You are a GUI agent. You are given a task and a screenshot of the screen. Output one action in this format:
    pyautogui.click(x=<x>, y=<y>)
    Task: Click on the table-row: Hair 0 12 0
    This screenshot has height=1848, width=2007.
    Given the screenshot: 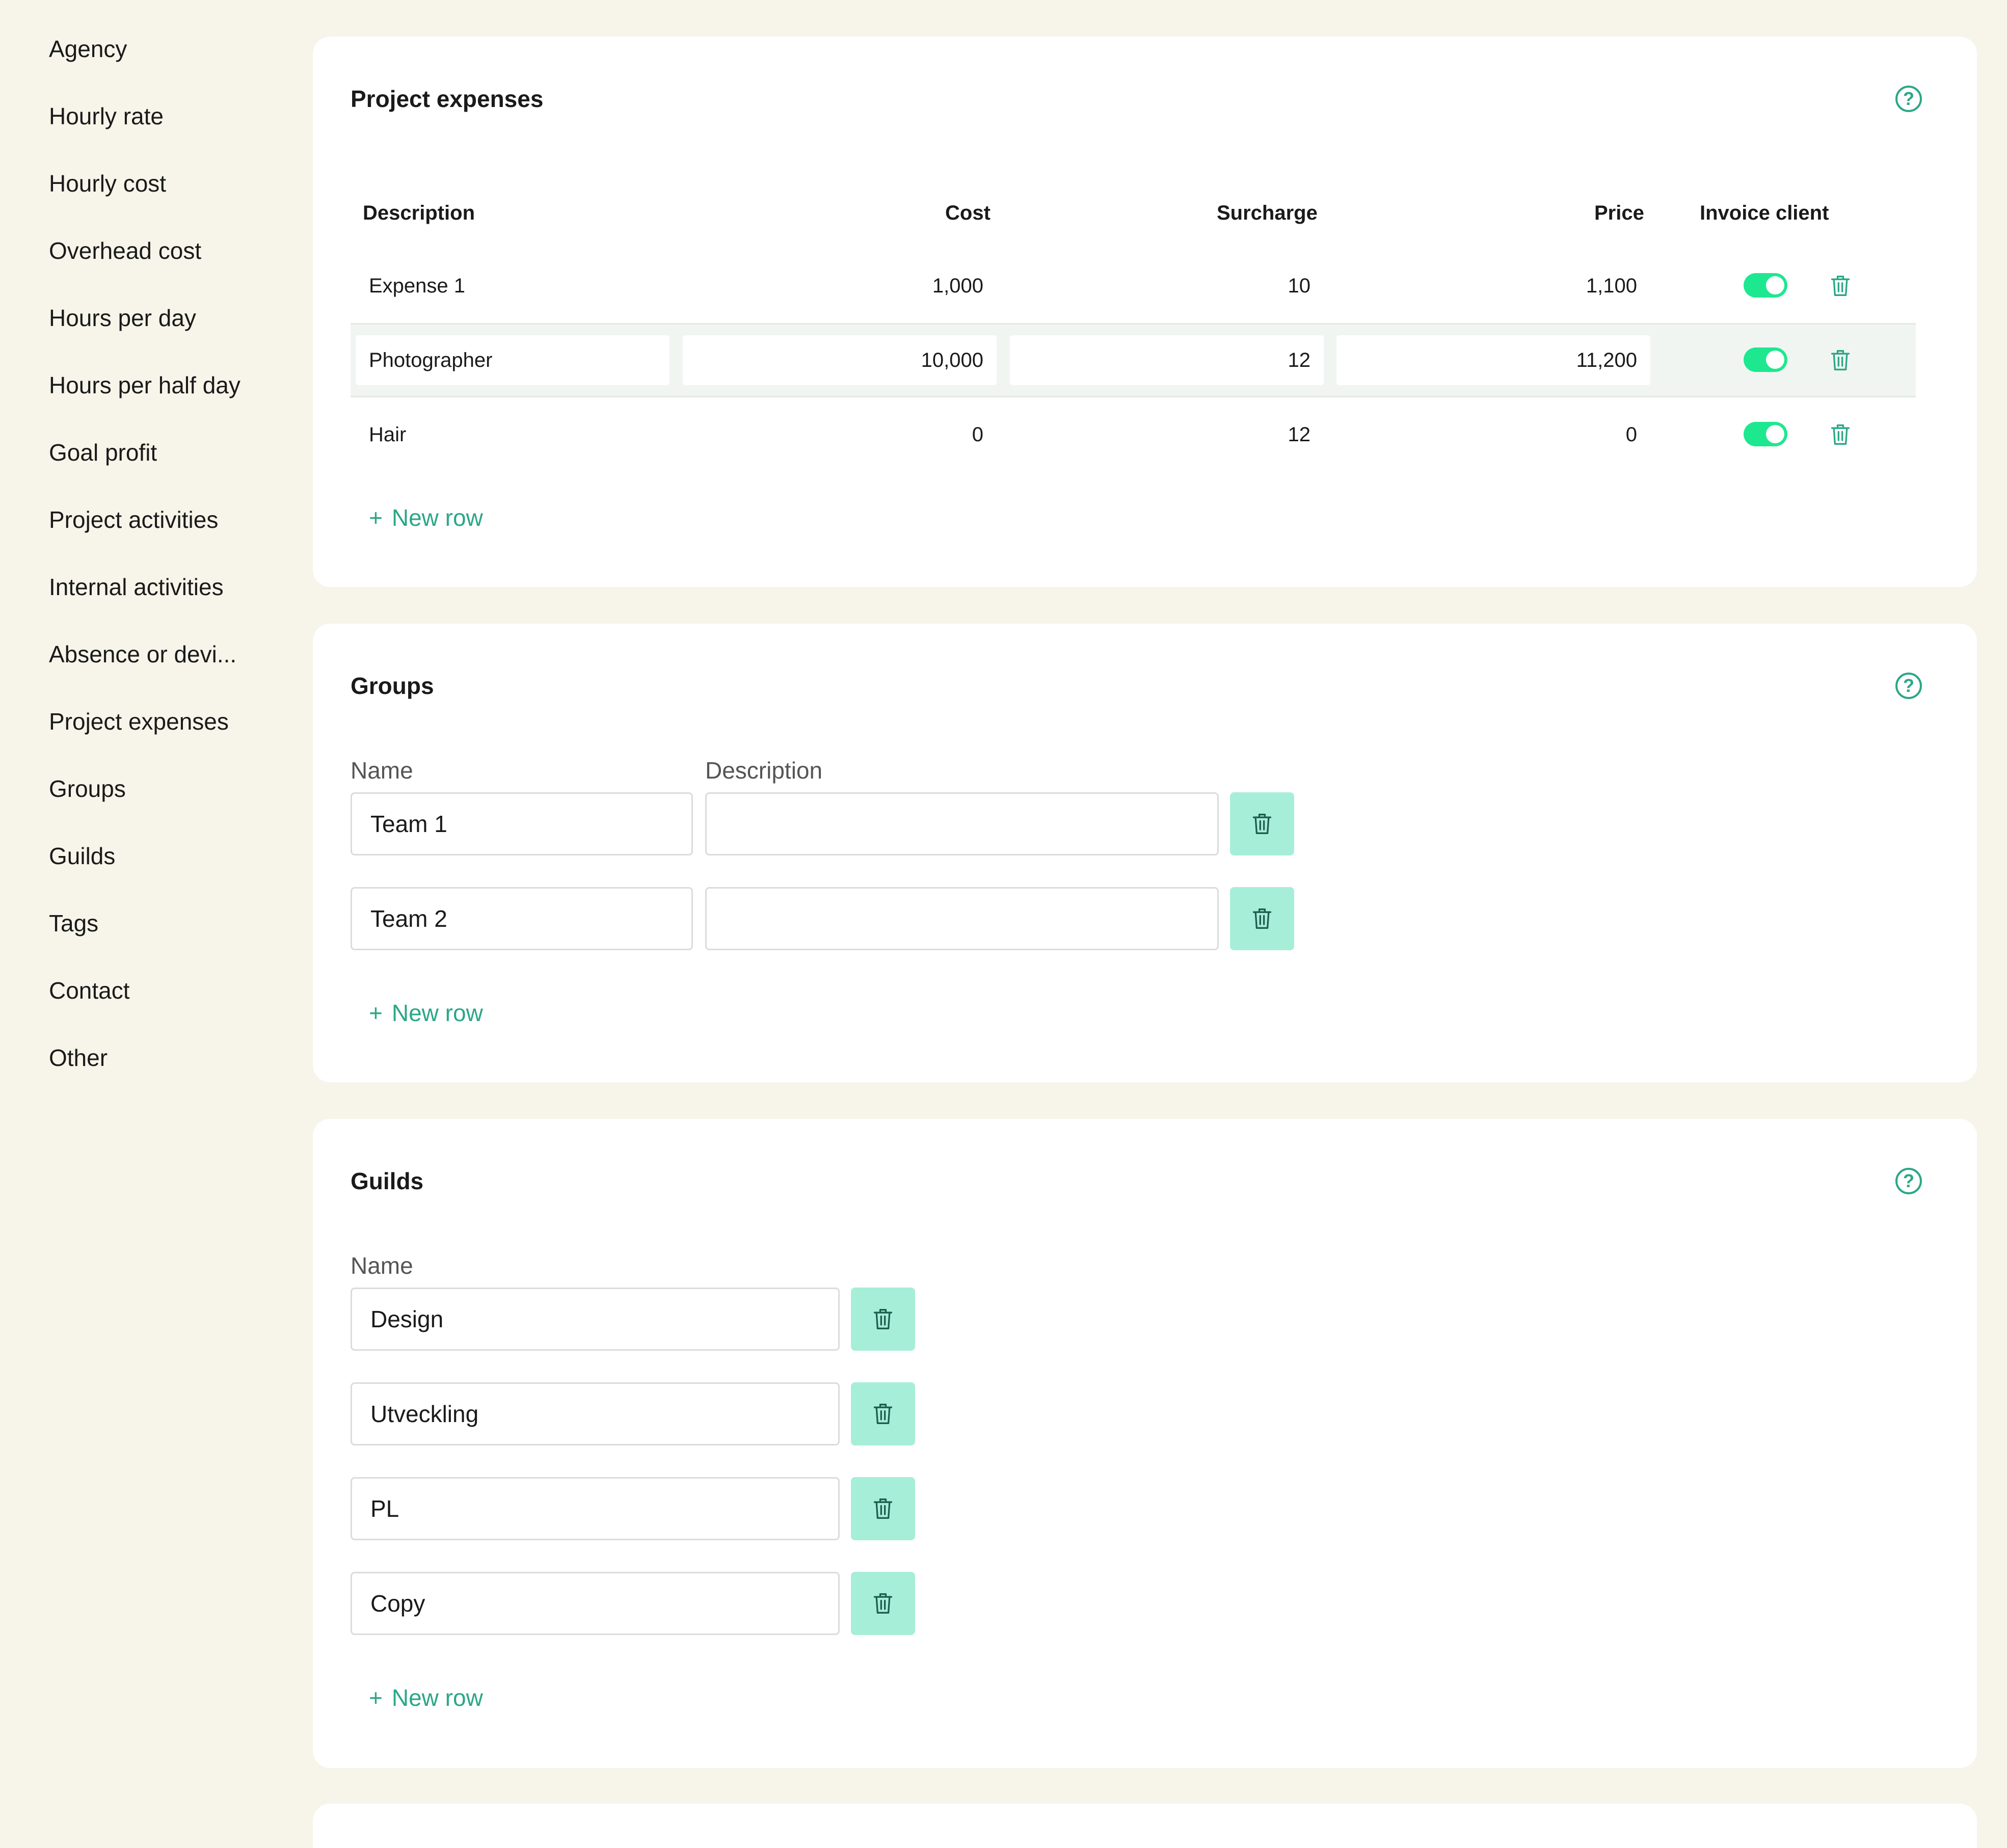 What is the action you would take?
    pyautogui.click(x=1133, y=434)
    